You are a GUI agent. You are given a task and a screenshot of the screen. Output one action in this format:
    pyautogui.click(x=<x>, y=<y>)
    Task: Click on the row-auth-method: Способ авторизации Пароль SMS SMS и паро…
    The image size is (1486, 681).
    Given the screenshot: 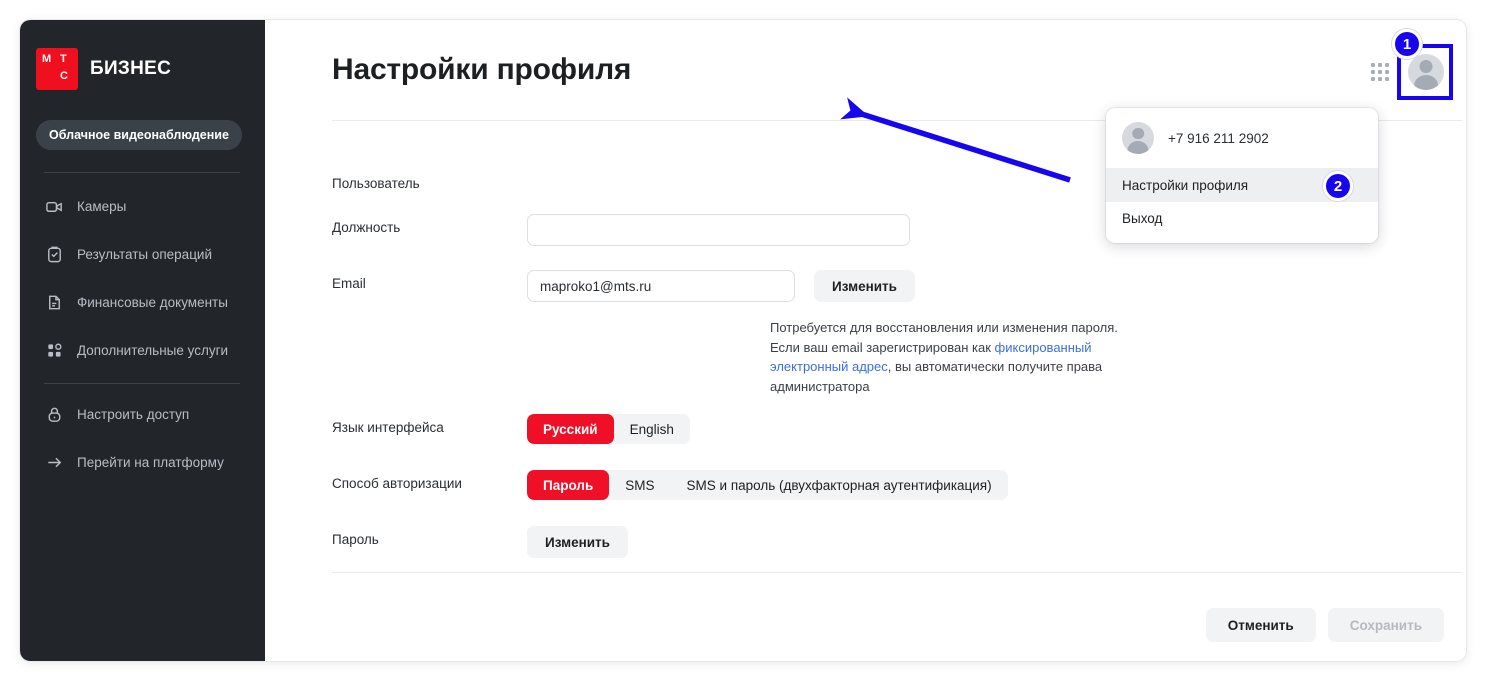 What is the action you would take?
    pyautogui.click(x=670, y=485)
    